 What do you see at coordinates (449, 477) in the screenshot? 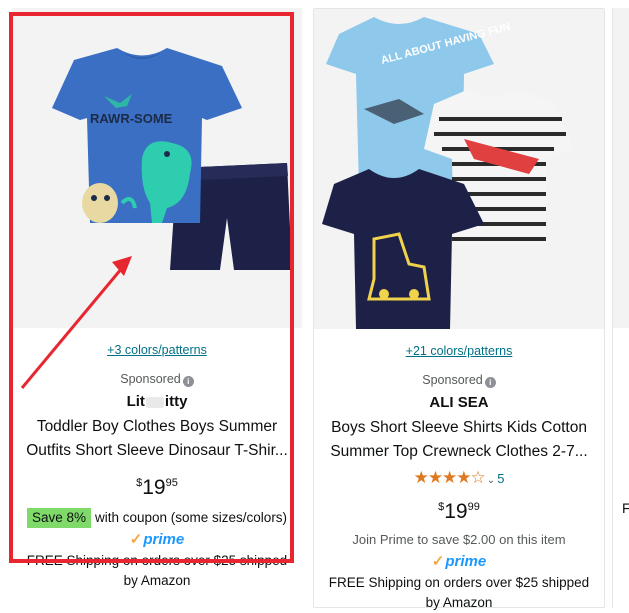
I see `star-rating-icon: ★★★★☆` at bounding box center [449, 477].